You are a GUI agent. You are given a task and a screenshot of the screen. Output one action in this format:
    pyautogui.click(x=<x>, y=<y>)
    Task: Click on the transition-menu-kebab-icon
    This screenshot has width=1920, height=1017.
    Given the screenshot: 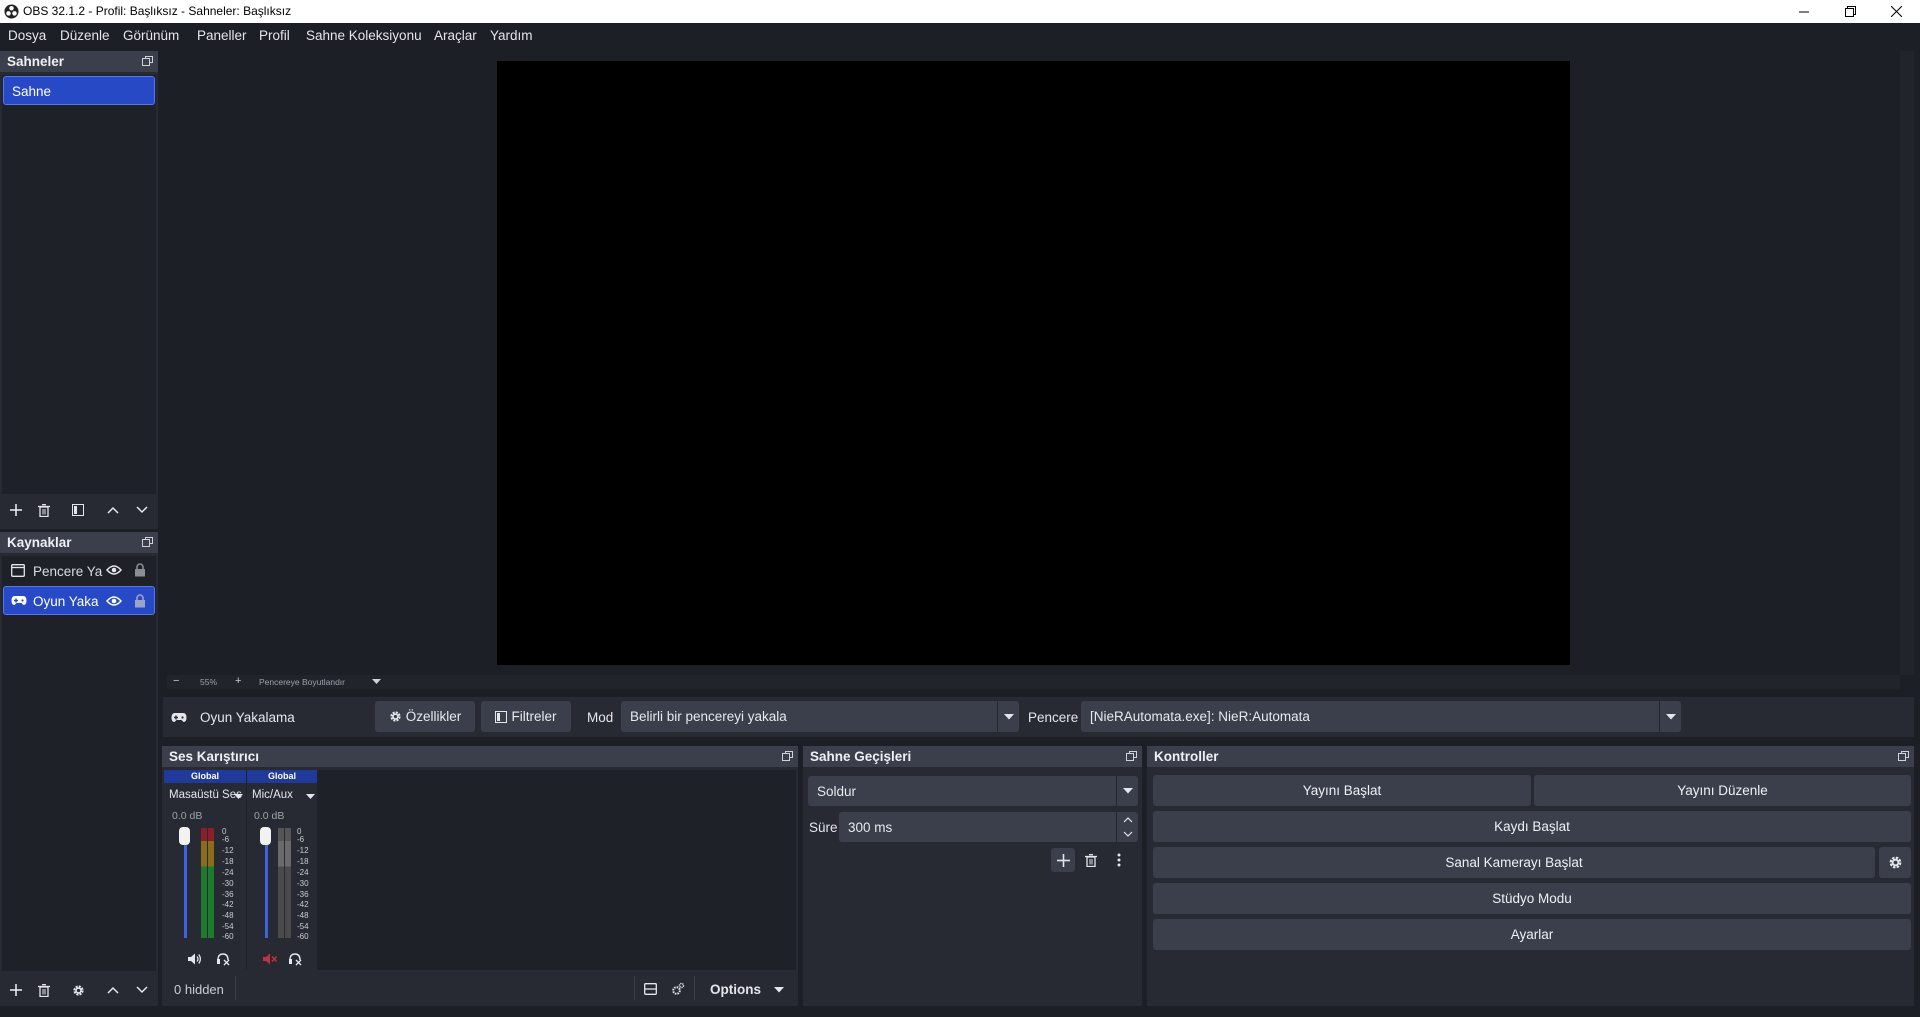 What is the action you would take?
    pyautogui.click(x=1119, y=860)
    